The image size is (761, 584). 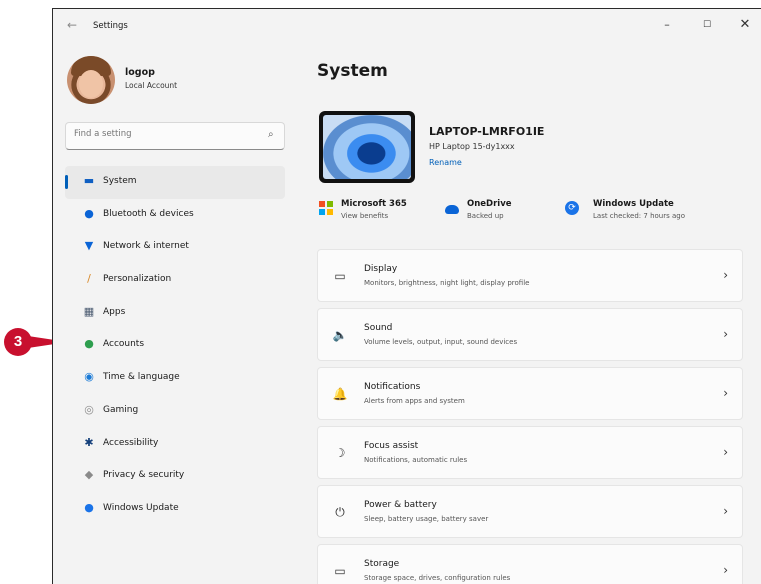 What do you see at coordinates (340, 512) in the screenshot?
I see `power-icon: ⏻` at bounding box center [340, 512].